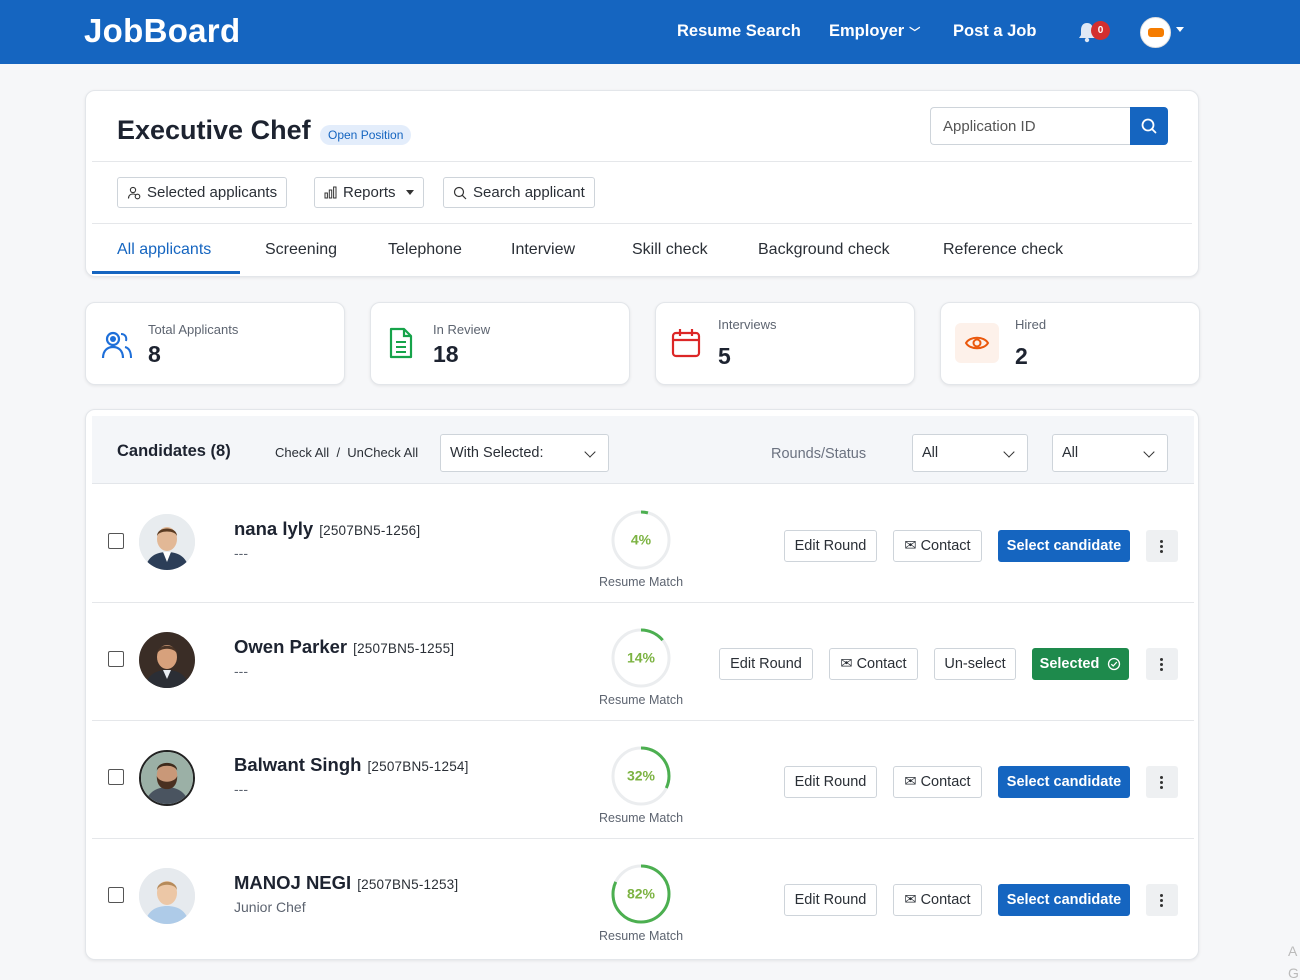 This screenshot has width=1300, height=980. I want to click on search-button, so click(1149, 126).